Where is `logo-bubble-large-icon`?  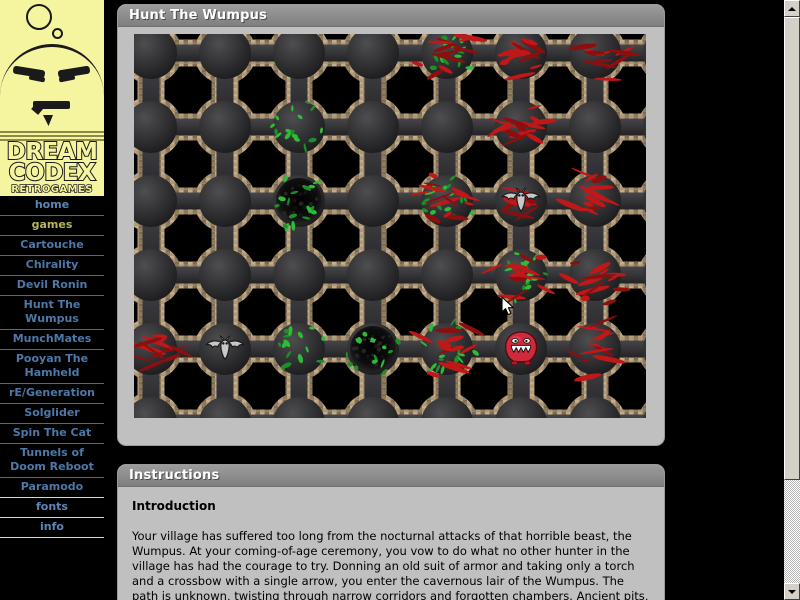
logo-bubble-large-icon is located at coordinates (39, 17).